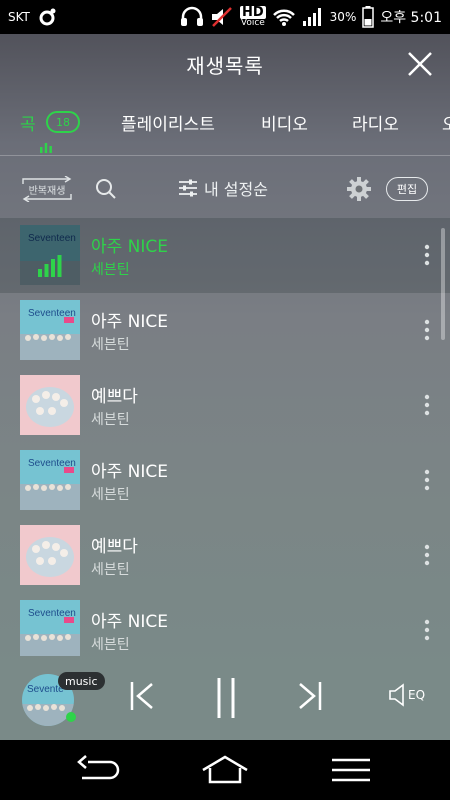 Image resolution: width=450 pixels, height=800 pixels. What do you see at coordinates (19, 17) in the screenshot?
I see `carrier-label: SKT` at bounding box center [19, 17].